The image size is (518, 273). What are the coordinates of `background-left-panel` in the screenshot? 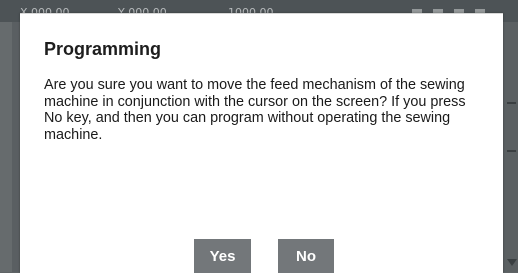 It's located at (6, 147).